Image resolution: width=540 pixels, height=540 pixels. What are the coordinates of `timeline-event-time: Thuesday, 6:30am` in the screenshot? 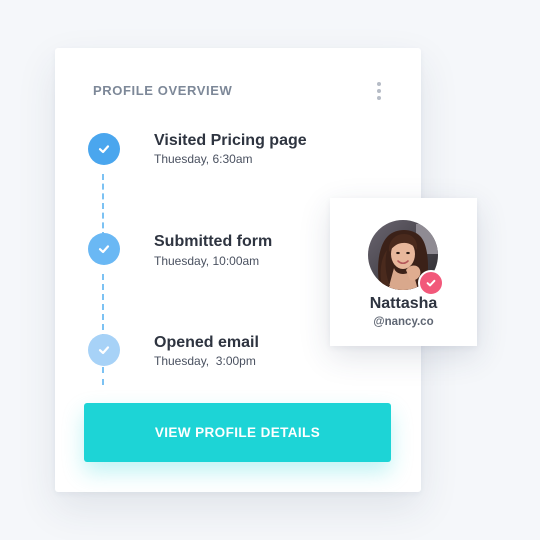 It's located at (203, 159).